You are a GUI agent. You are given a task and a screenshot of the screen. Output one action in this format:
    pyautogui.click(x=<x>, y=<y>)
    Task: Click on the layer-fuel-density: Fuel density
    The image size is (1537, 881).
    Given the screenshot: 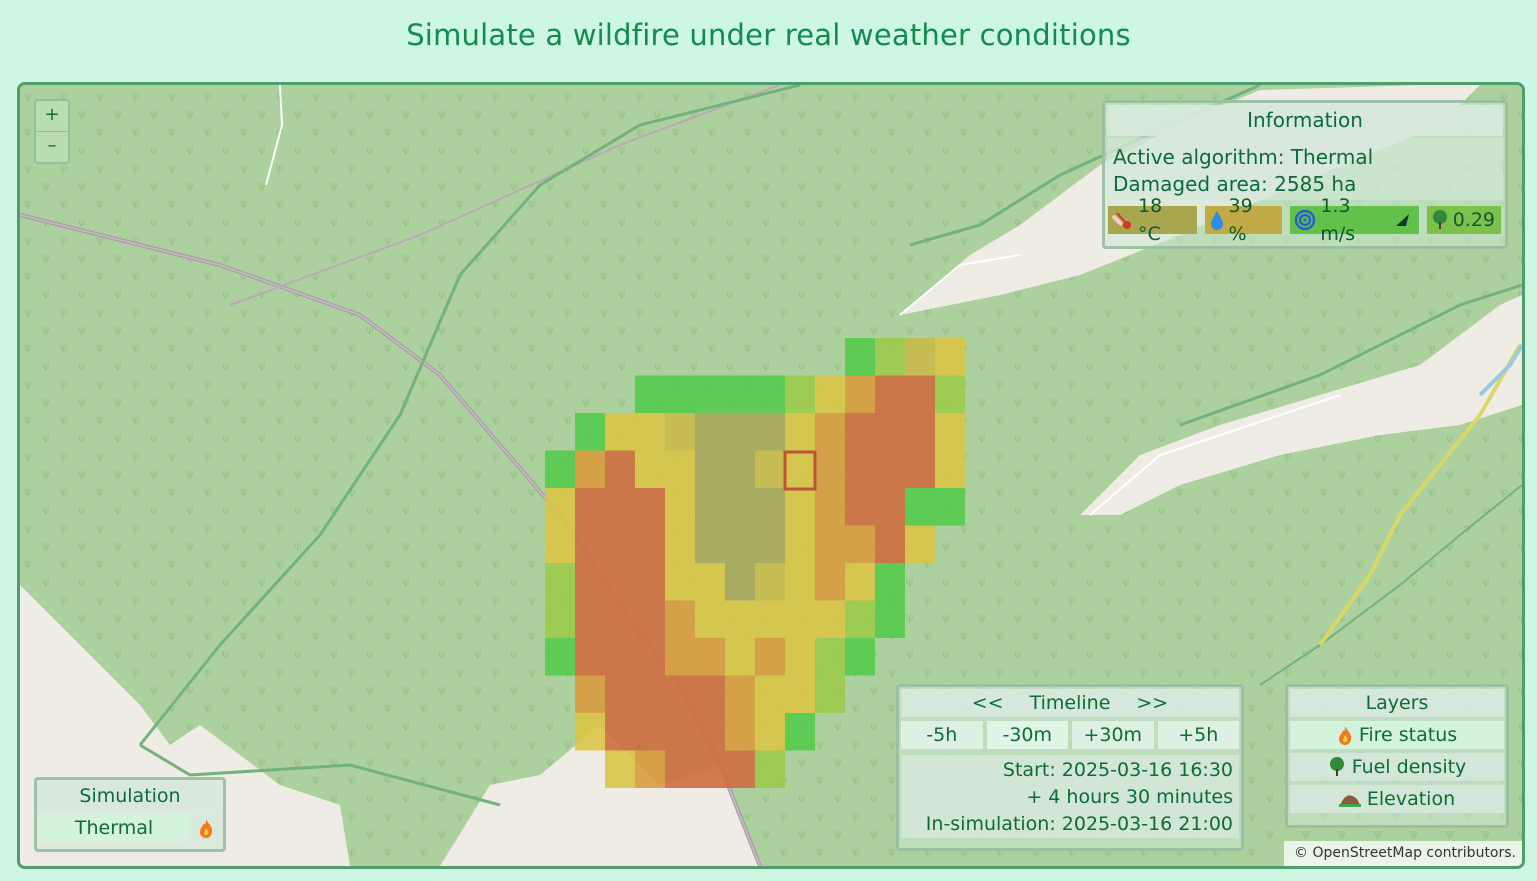 What is the action you would take?
    pyautogui.click(x=1397, y=767)
    